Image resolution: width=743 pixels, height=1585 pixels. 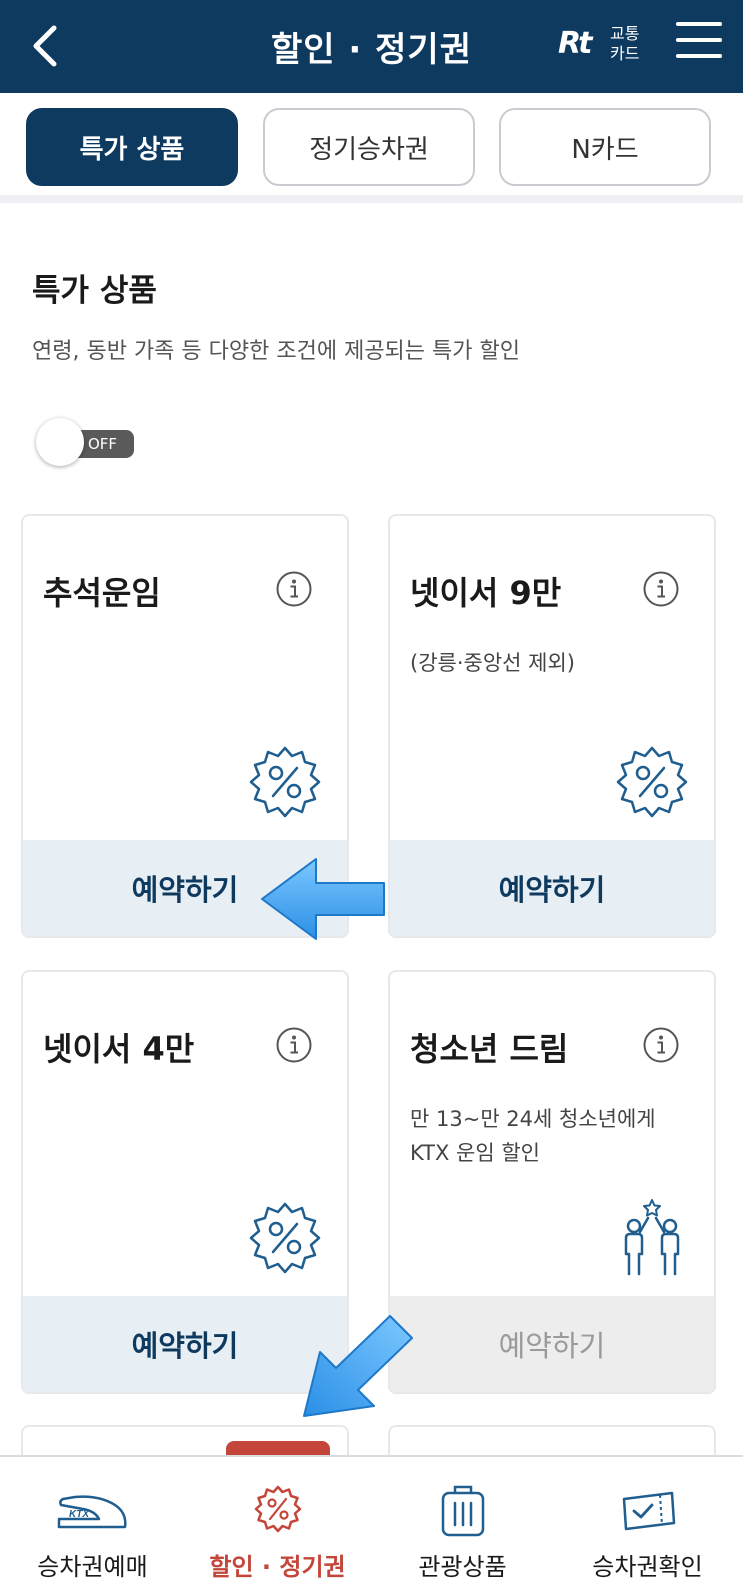 I want to click on card-title: 추석운임, so click(x=102, y=593).